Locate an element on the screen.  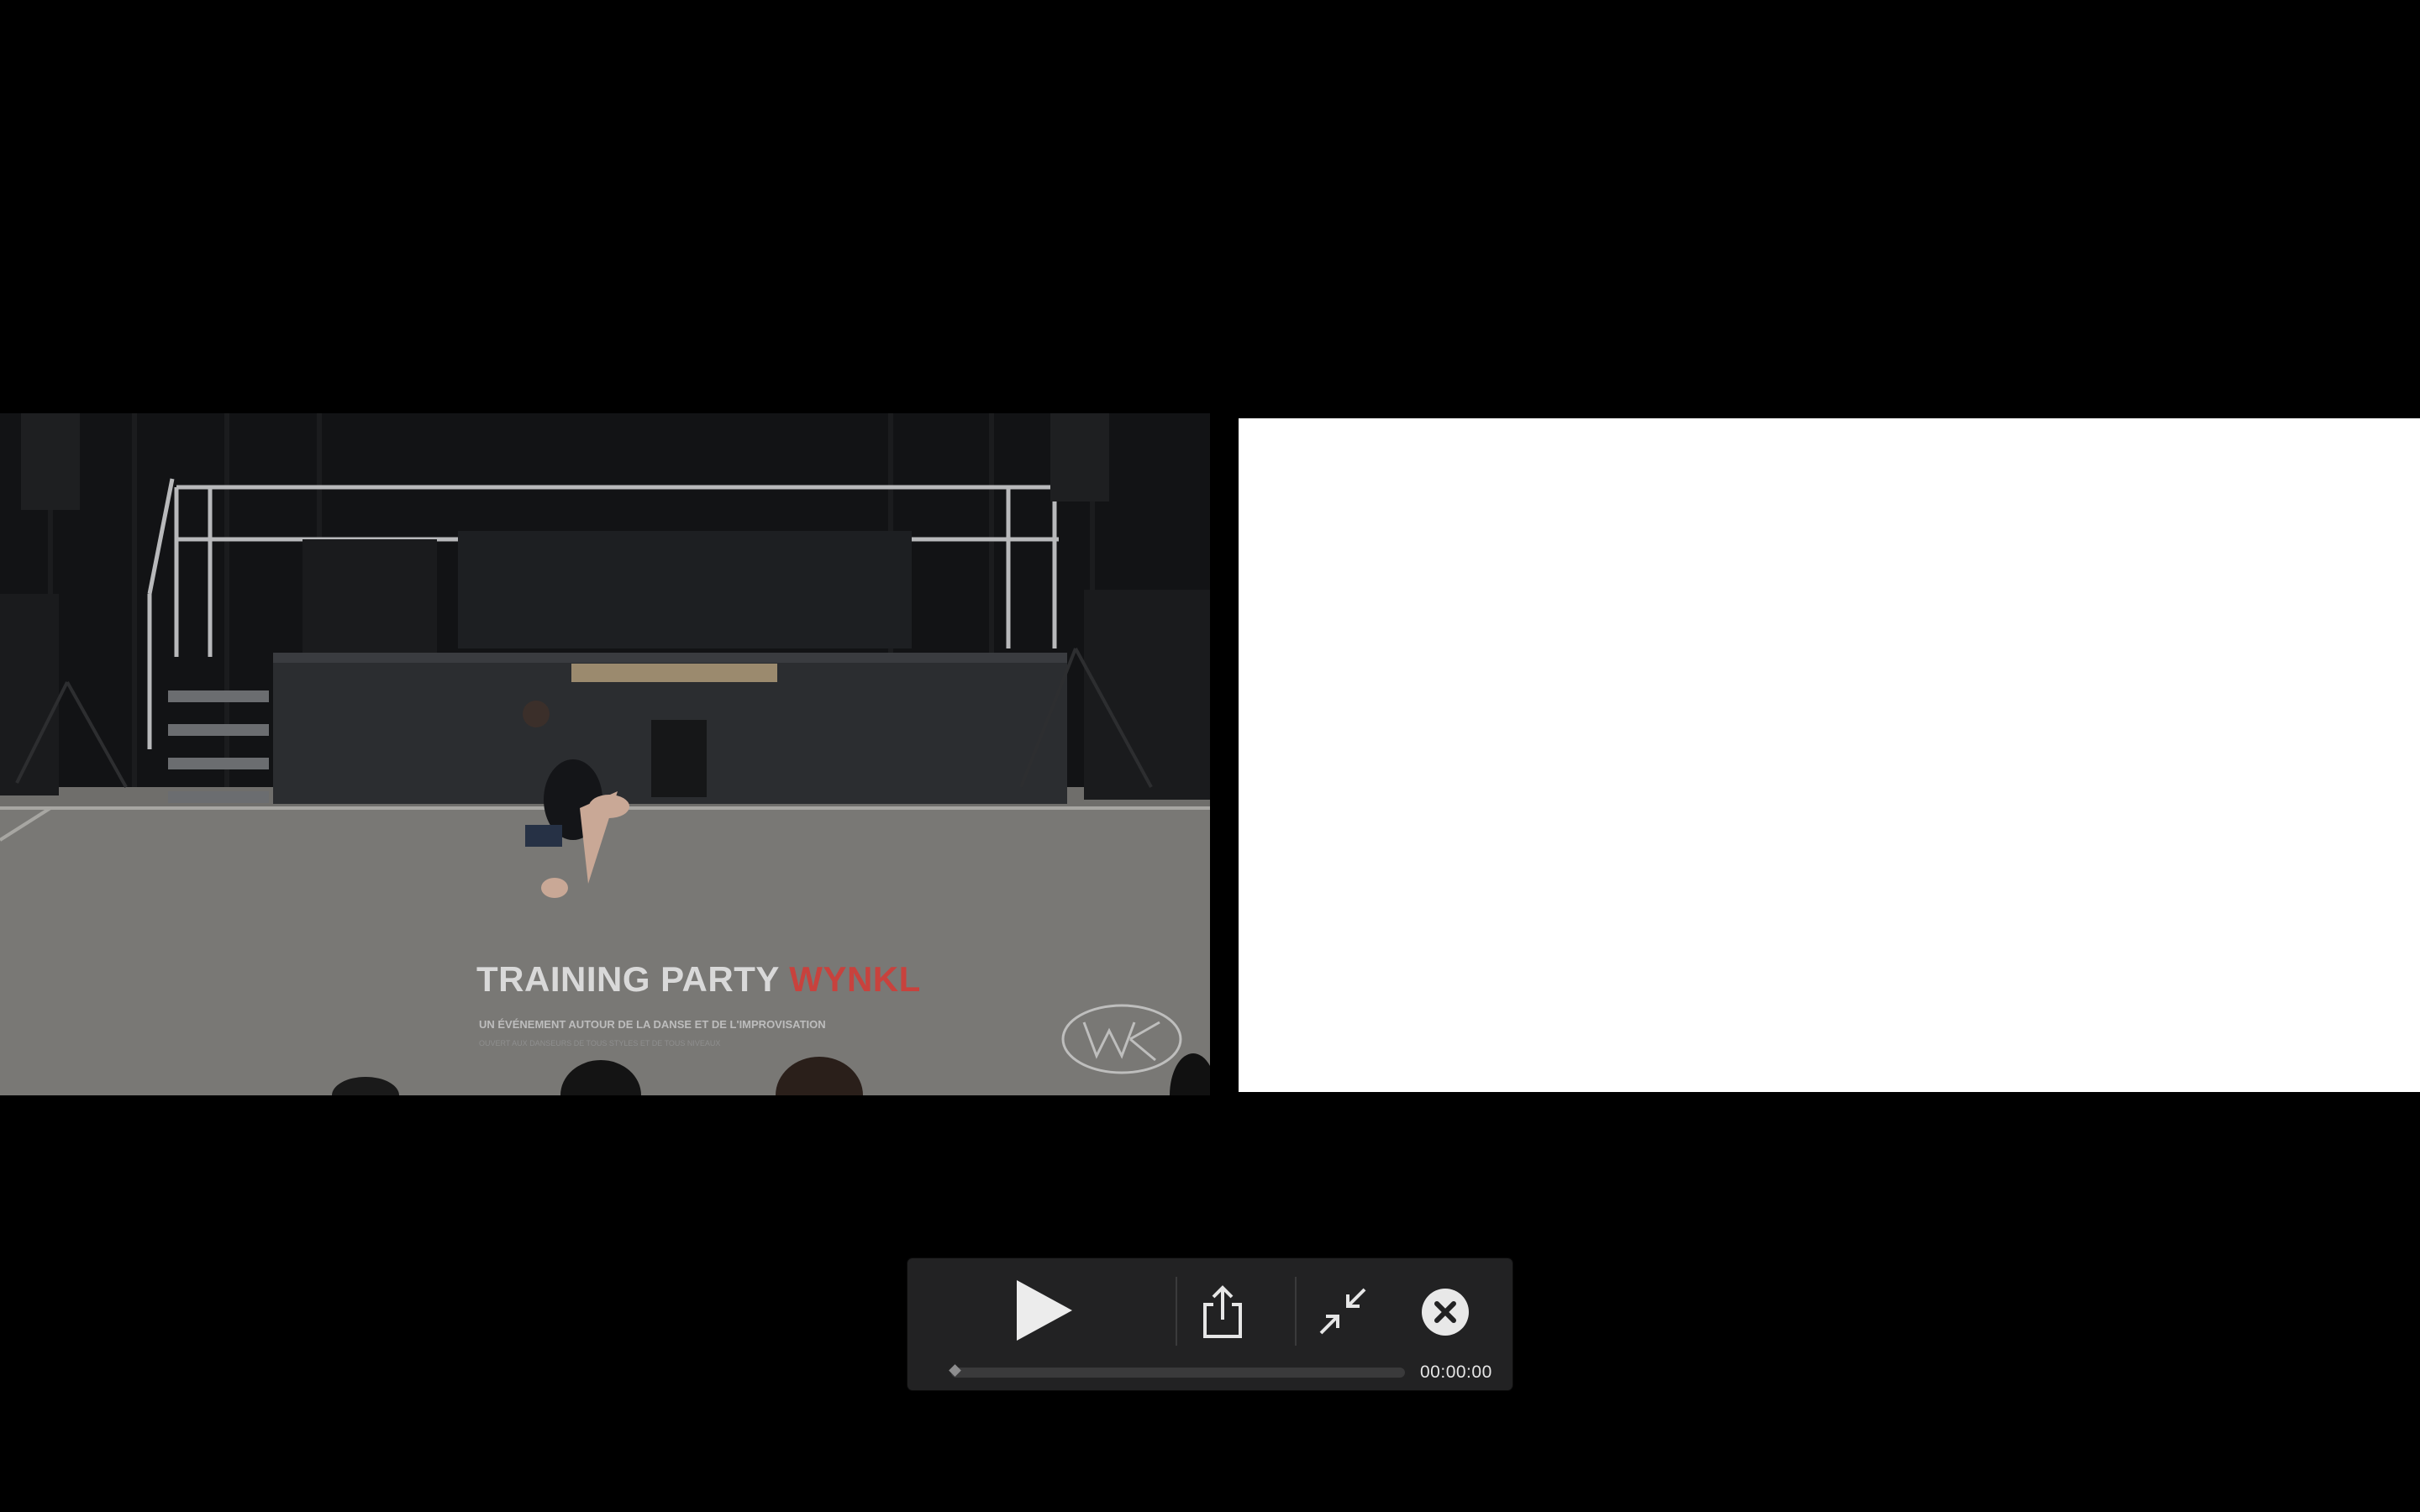
banner-title: TRAINING PARTY WYNKL is located at coordinates (698, 979).